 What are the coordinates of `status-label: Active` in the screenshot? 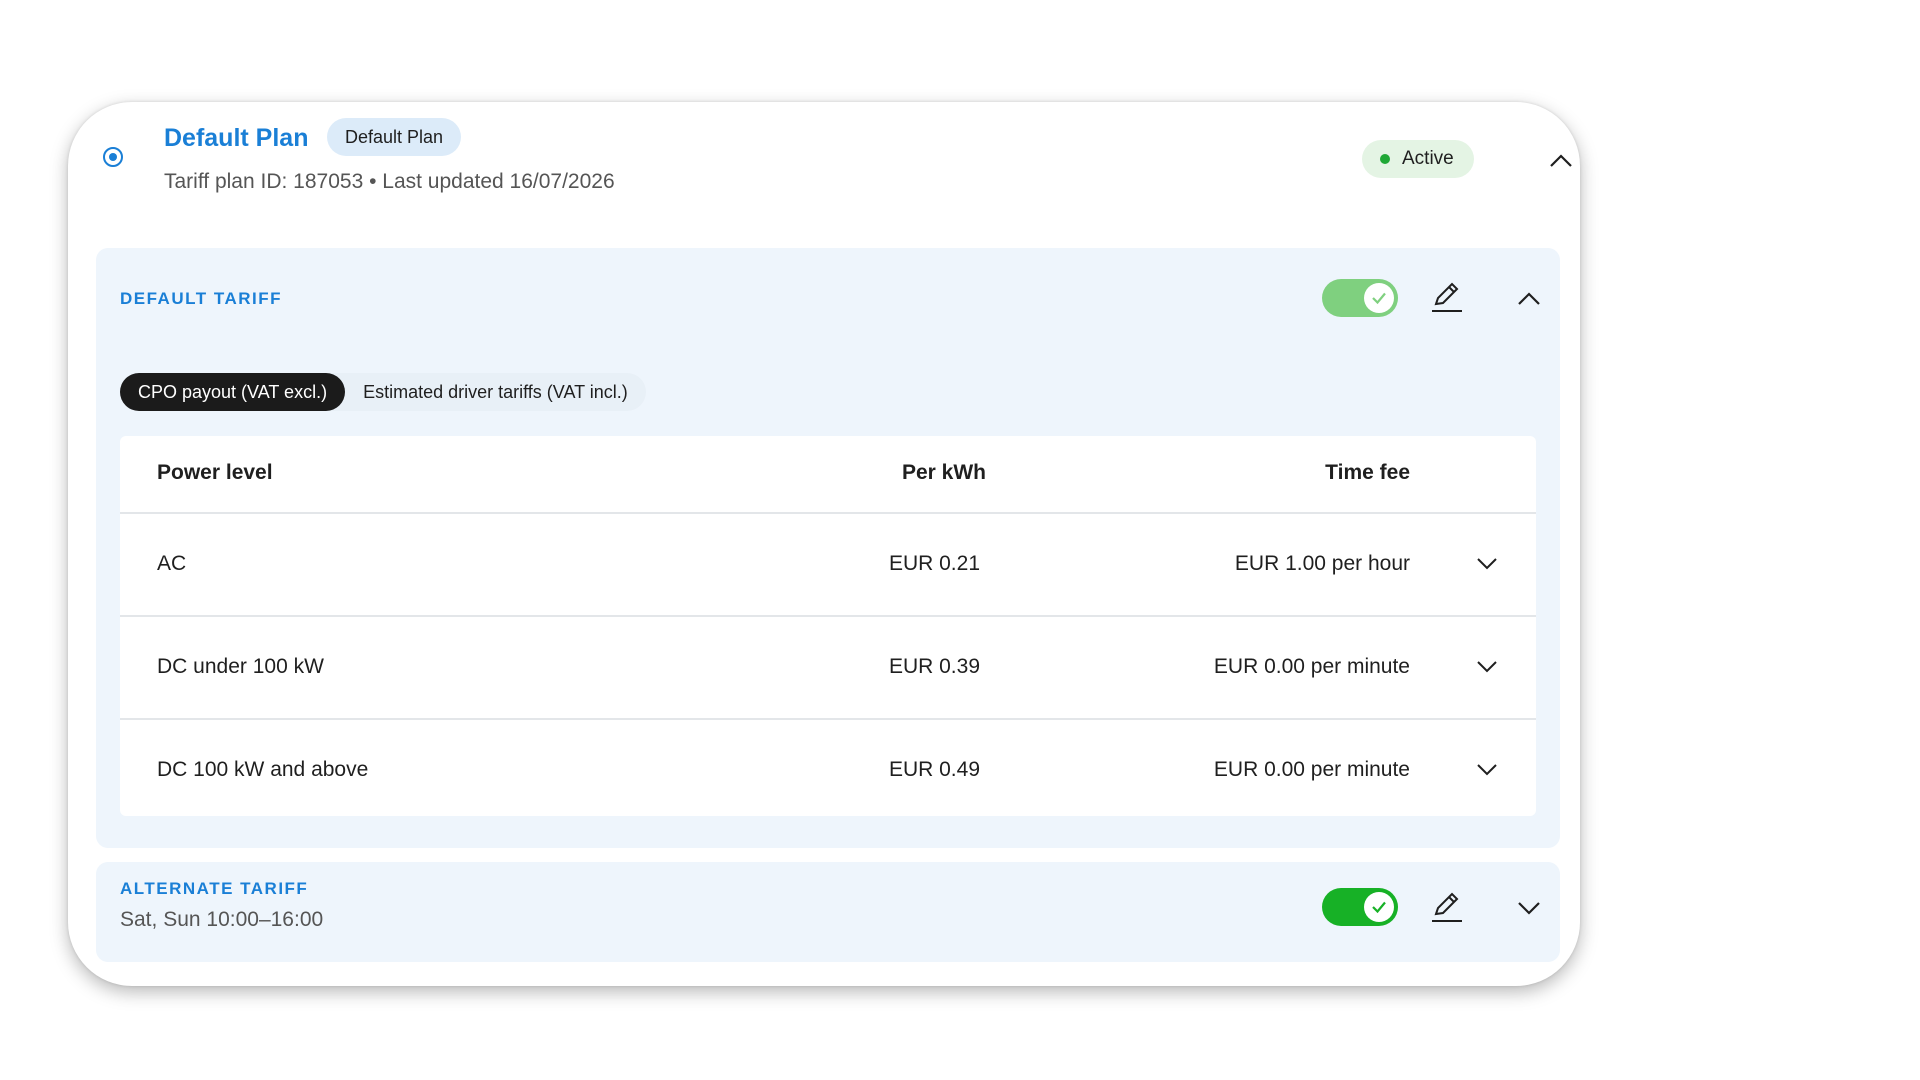 It's located at (1428, 158).